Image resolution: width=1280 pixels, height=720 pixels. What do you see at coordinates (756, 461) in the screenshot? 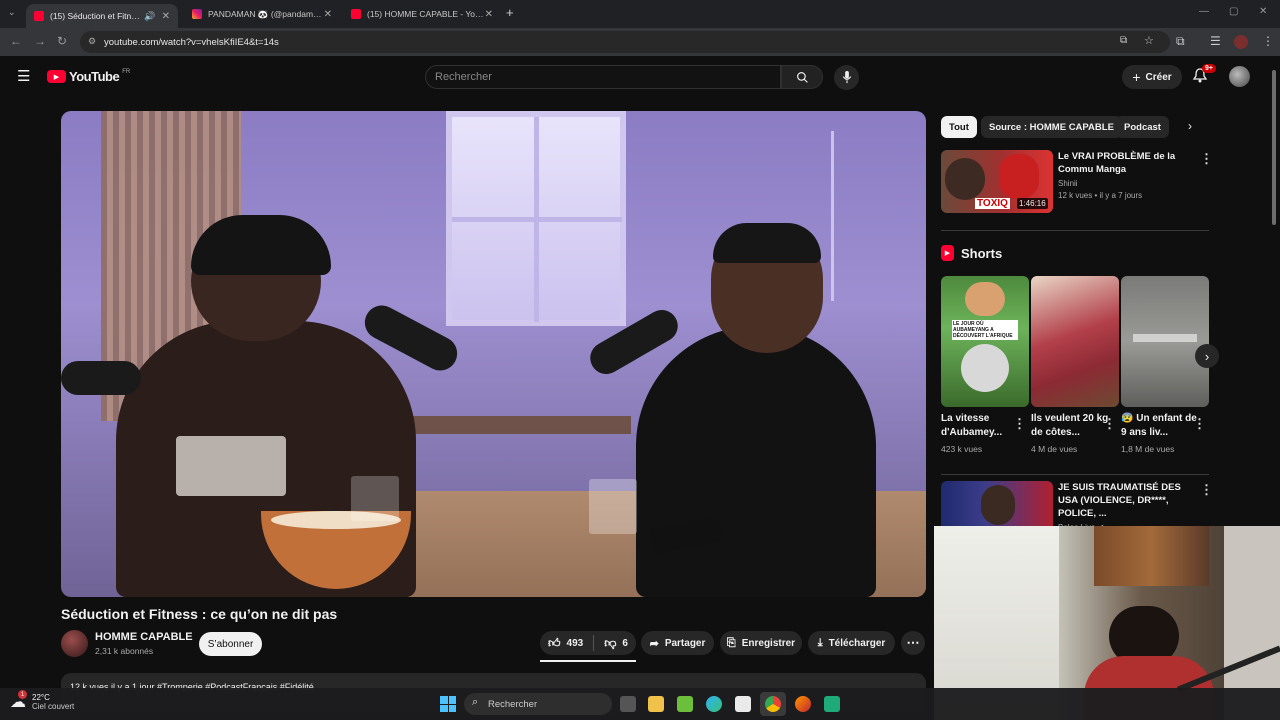
I see `host-right-figure` at bounding box center [756, 461].